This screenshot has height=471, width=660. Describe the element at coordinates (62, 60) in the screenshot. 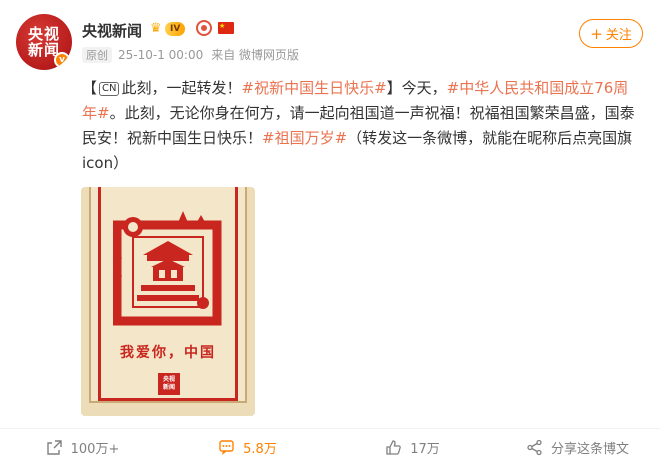

I see `verified-badge-icon: v` at that location.